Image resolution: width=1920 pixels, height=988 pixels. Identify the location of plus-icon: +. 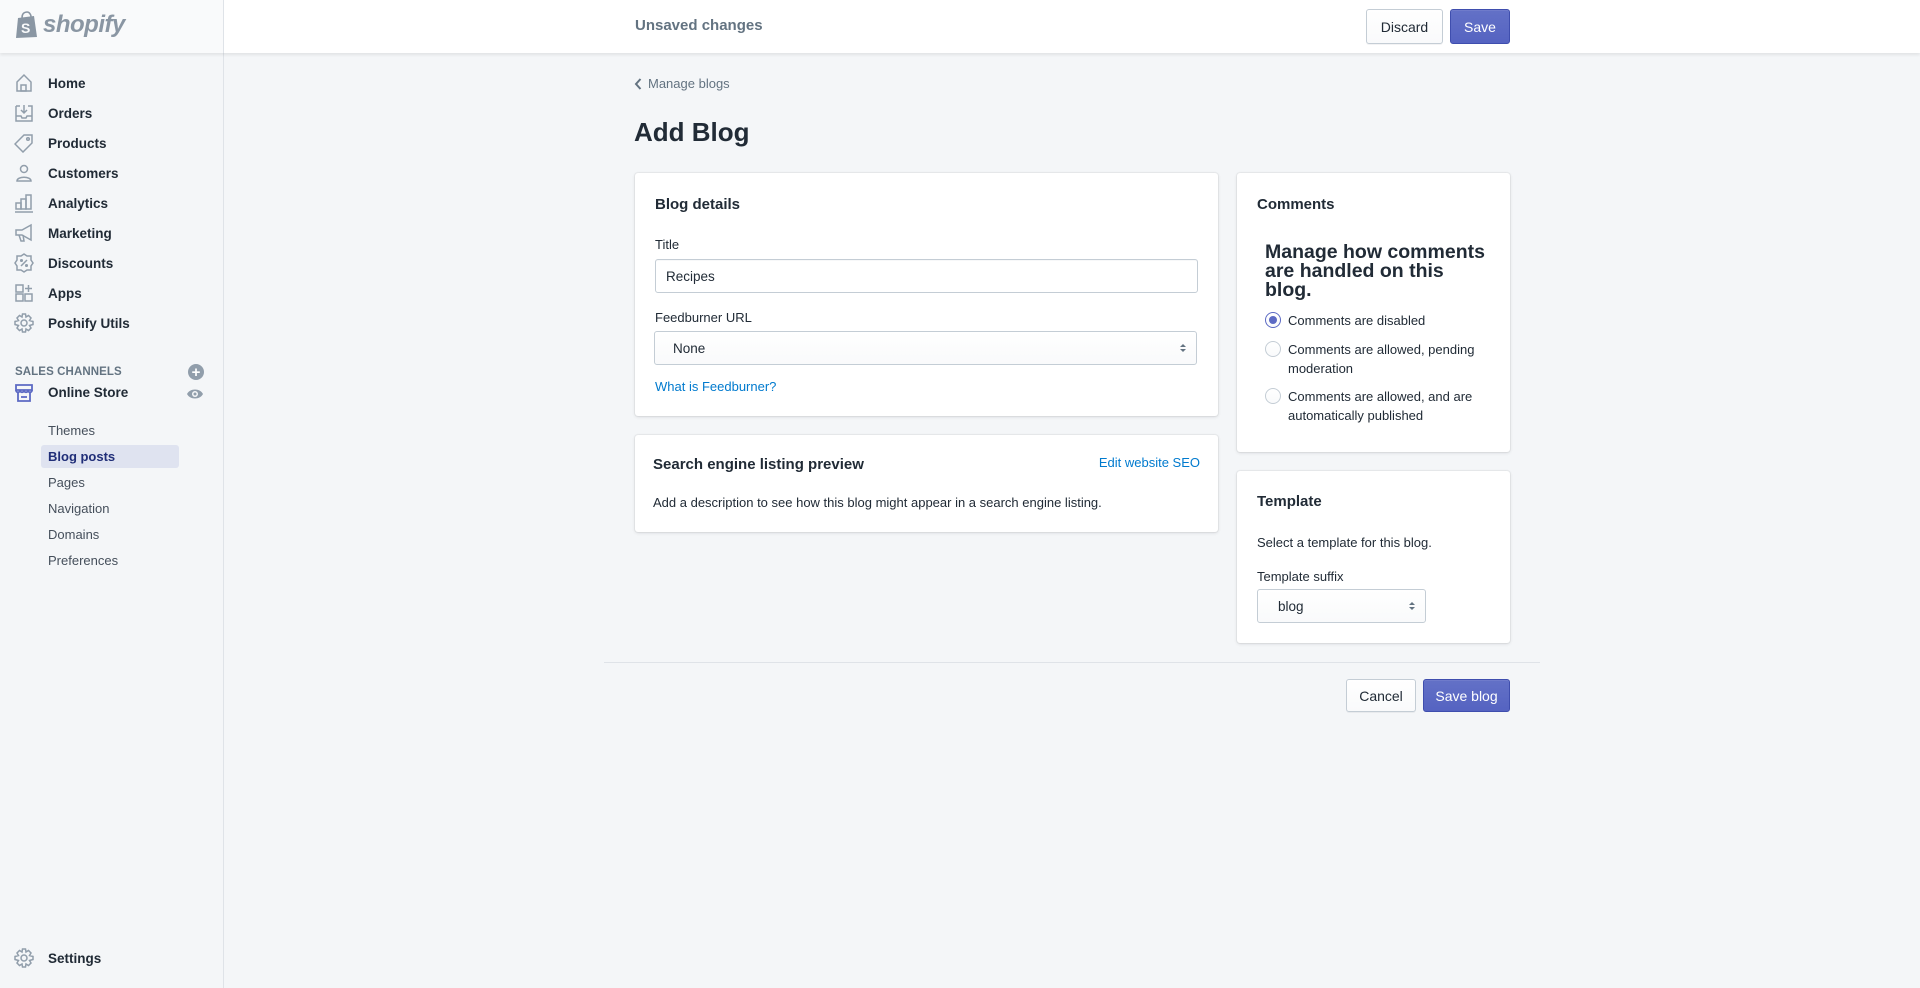
(196, 372).